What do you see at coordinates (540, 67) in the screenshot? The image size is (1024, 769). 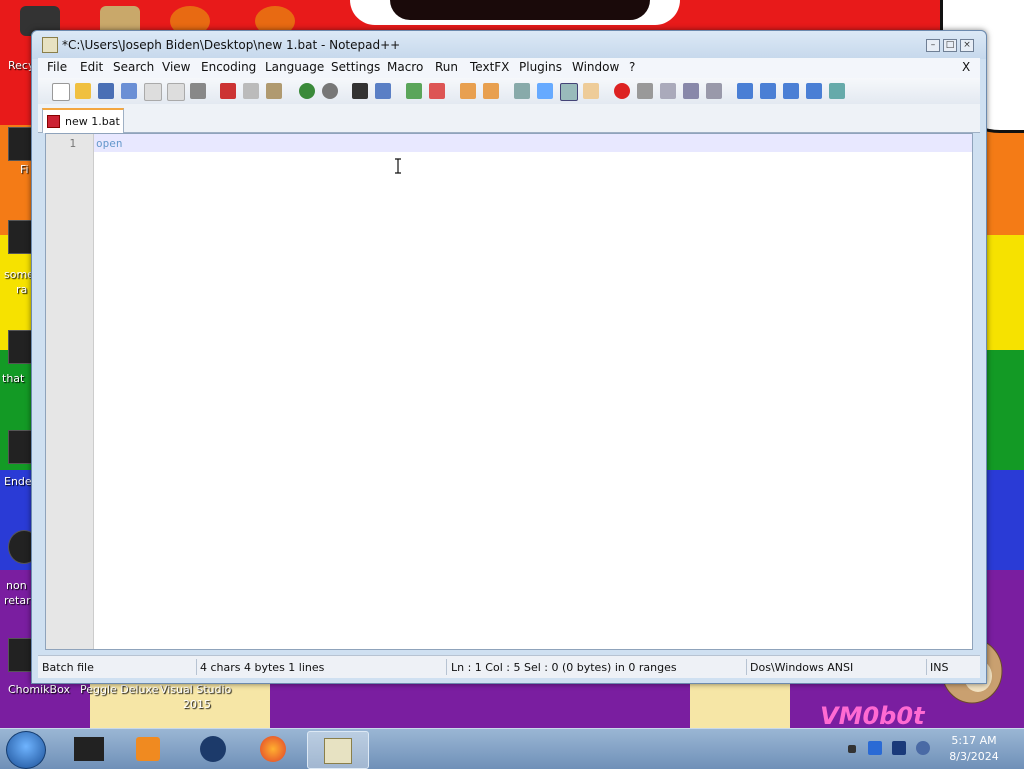 I see `menu-plugins: Plugins` at bounding box center [540, 67].